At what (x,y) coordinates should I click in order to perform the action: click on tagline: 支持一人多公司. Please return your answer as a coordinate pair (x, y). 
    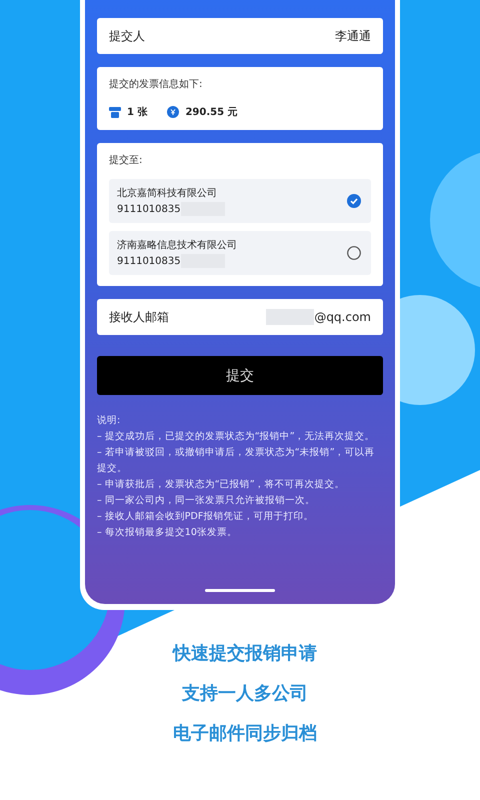
    Looking at the image, I should click on (245, 694).